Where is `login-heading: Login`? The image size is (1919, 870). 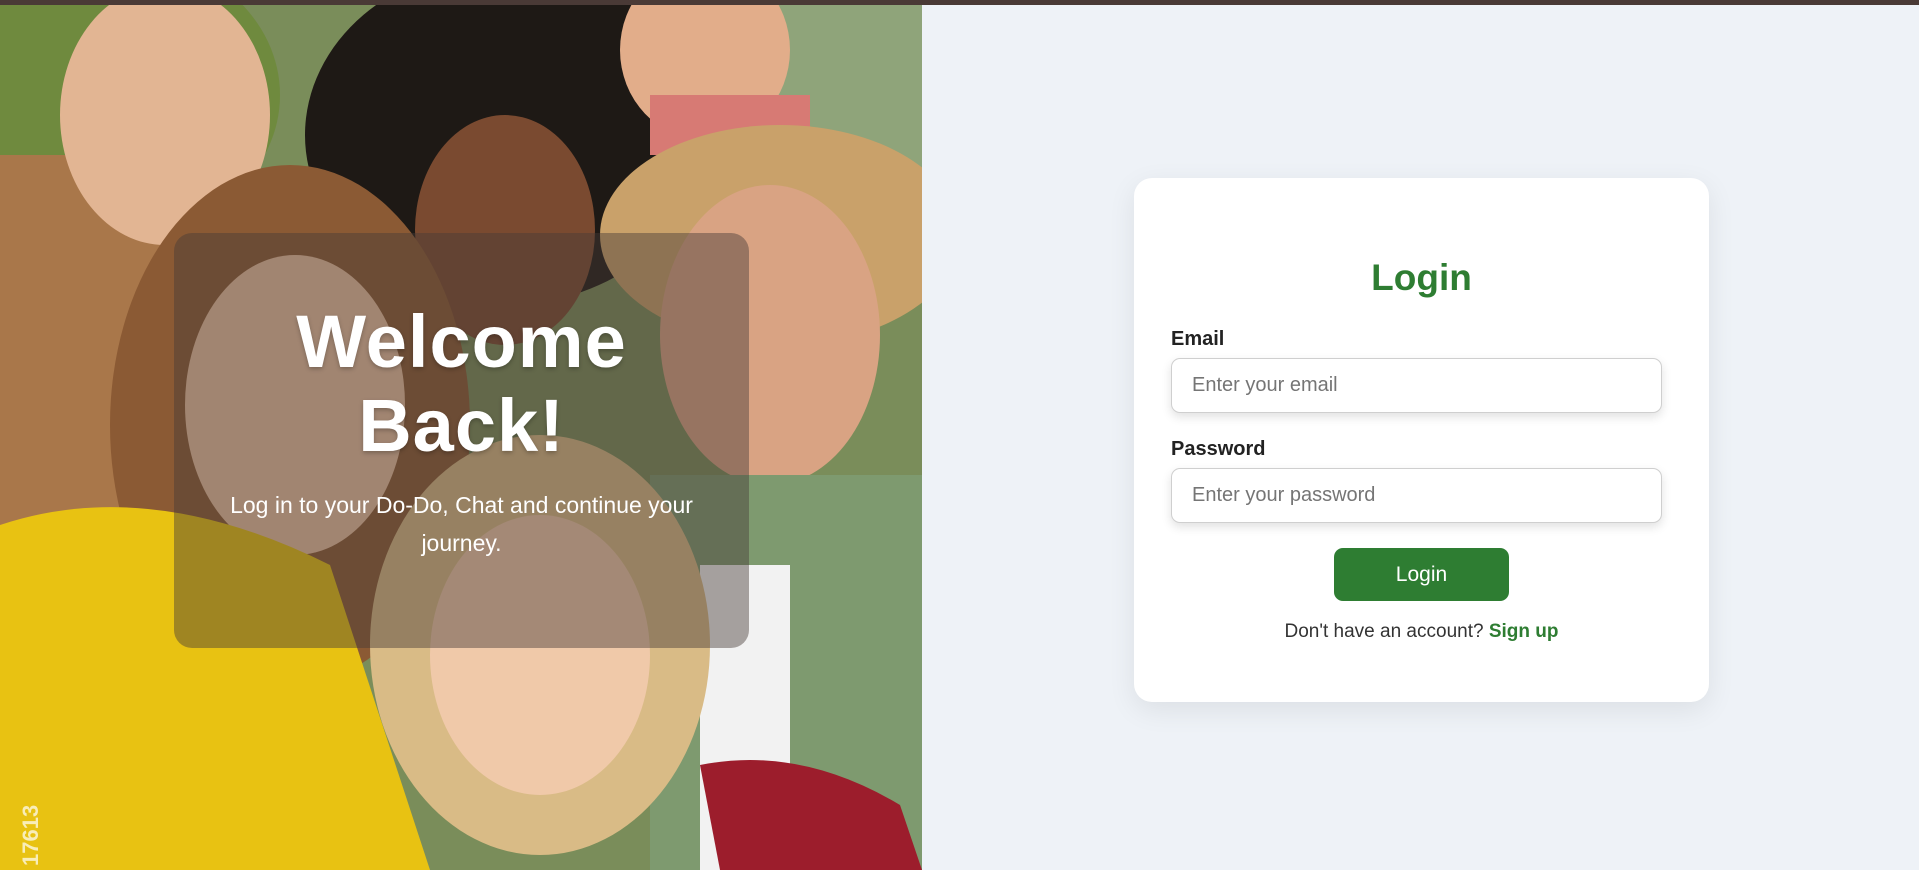
login-heading: Login is located at coordinates (1421, 277).